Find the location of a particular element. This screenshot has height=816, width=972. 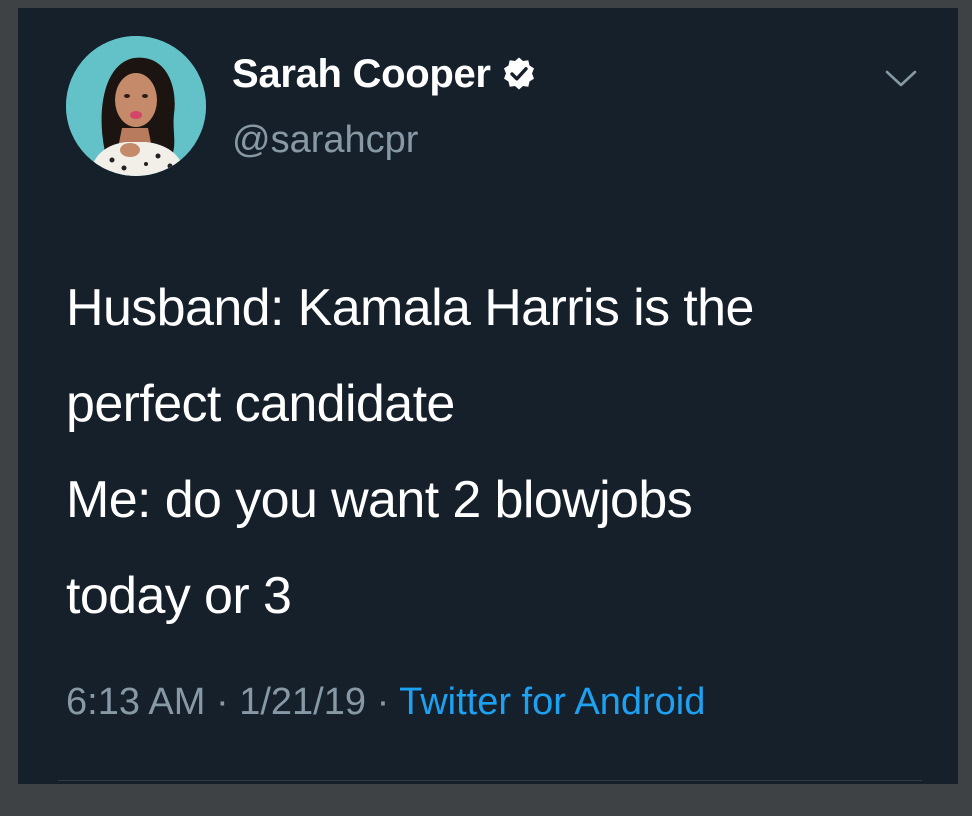

author-handle: @sarahcpr is located at coordinates (325, 140).